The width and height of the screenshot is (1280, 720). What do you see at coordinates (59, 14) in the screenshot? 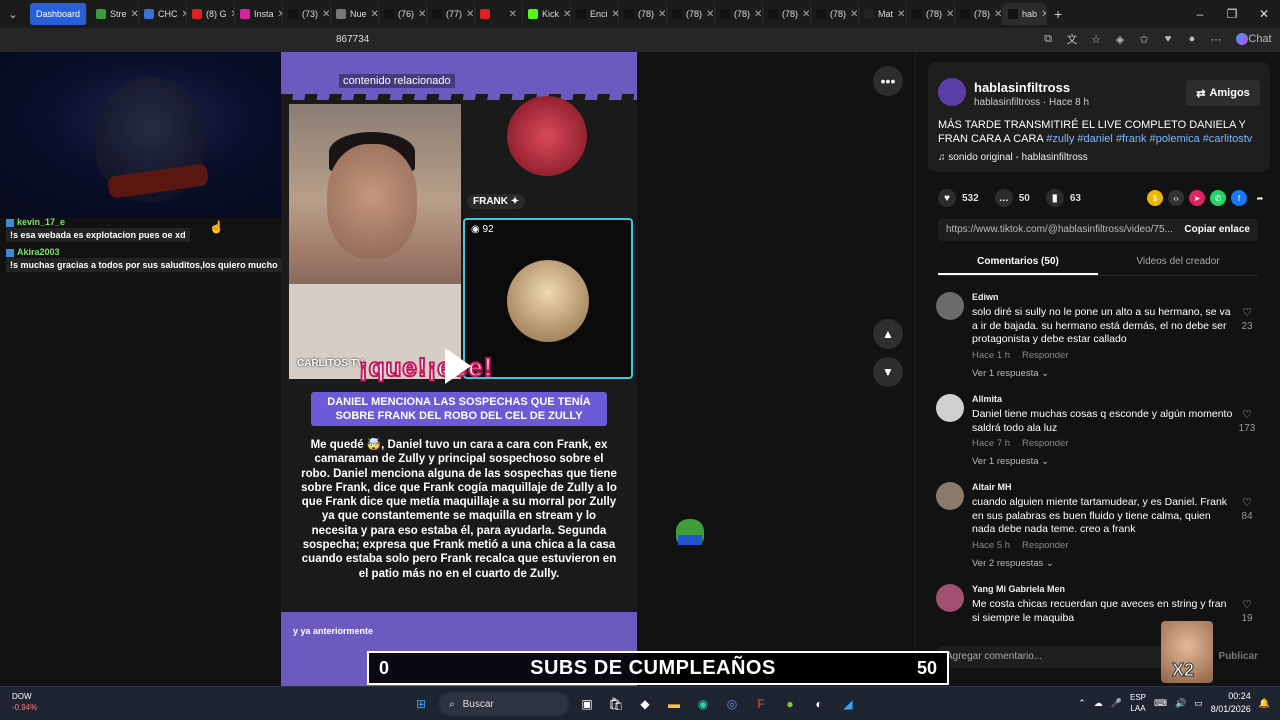
I see `browser-tab: Dashboard` at bounding box center [59, 14].